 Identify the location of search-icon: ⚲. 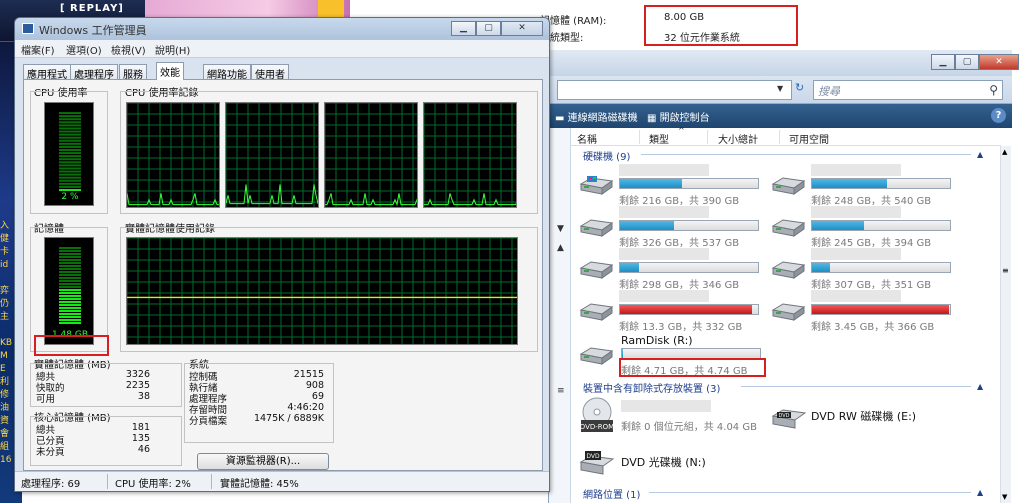
(993, 90).